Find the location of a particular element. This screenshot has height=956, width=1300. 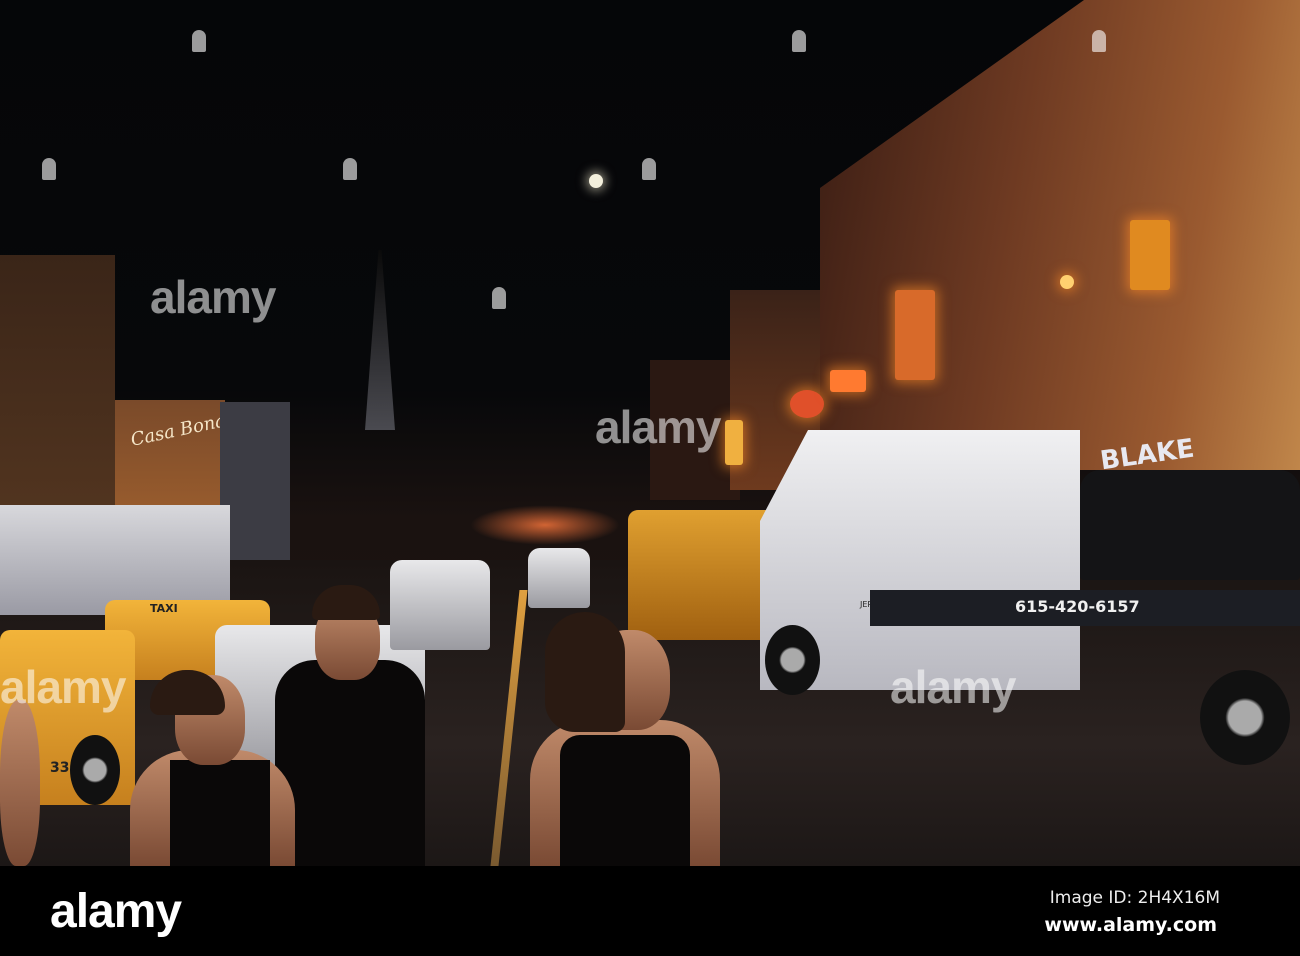

website-link: www.alamy.com is located at coordinates (1130, 925).